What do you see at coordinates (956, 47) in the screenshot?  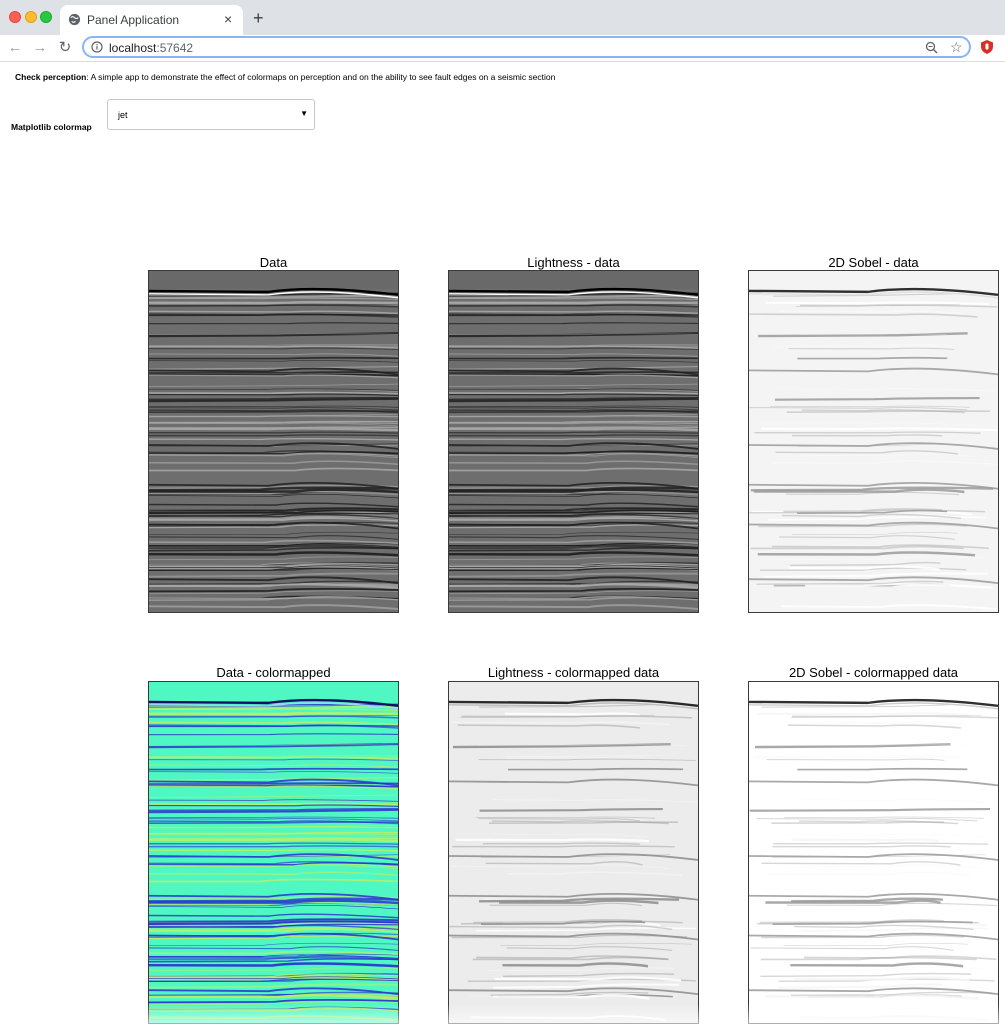 I see `bookmark-star-icon: ☆` at bounding box center [956, 47].